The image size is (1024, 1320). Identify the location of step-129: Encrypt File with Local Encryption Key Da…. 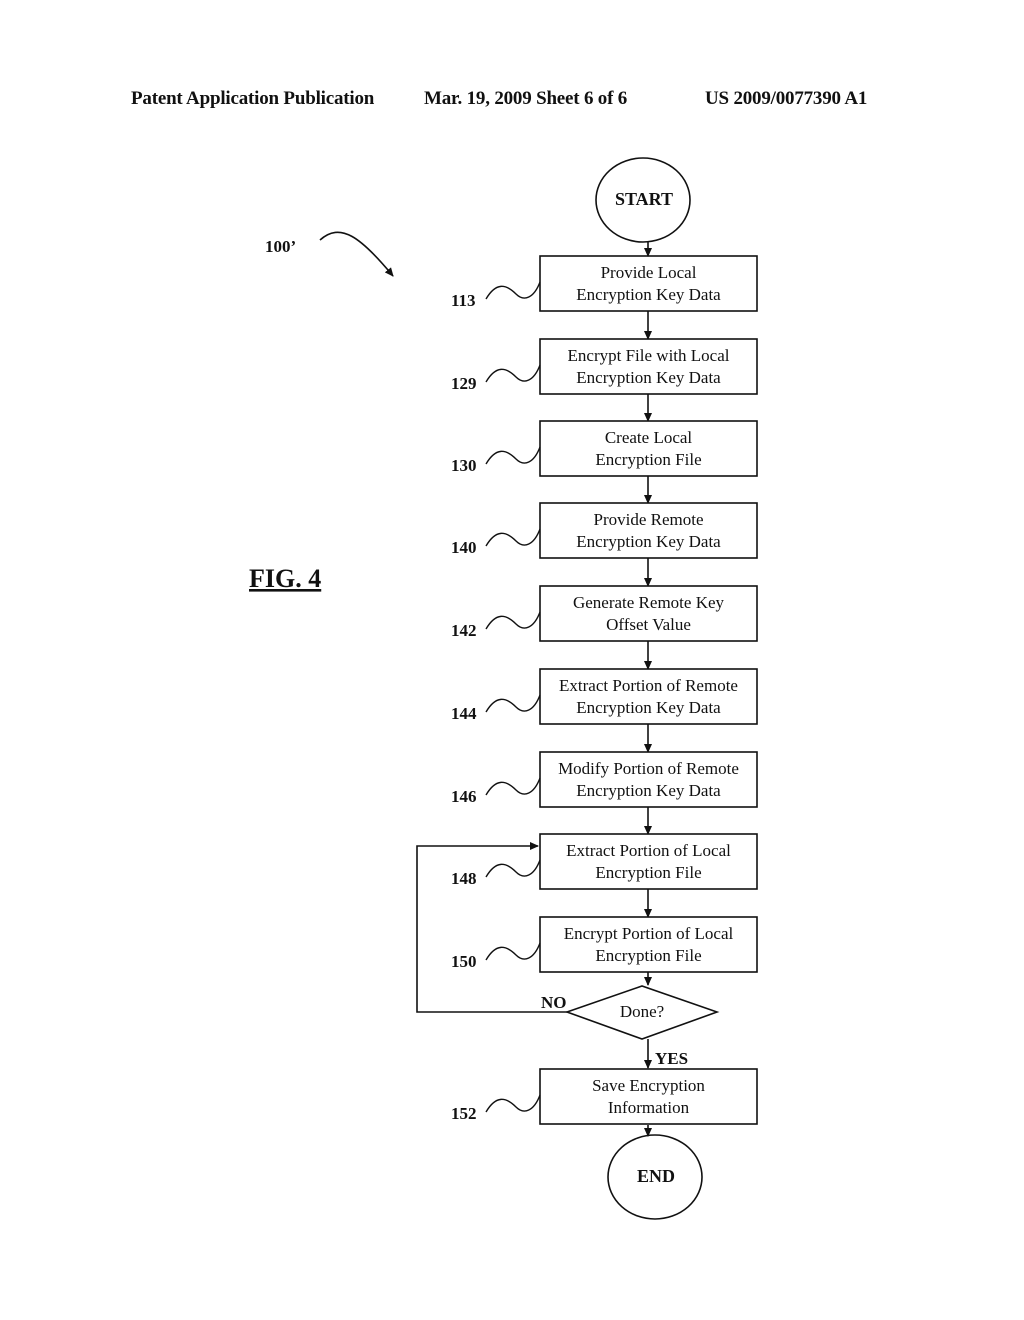
(604, 366).